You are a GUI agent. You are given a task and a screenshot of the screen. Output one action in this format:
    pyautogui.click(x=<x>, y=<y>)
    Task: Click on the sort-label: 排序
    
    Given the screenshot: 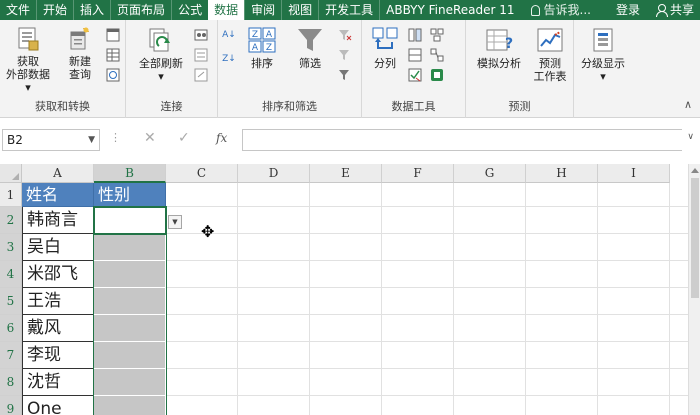 What is the action you would take?
    pyautogui.click(x=262, y=63)
    